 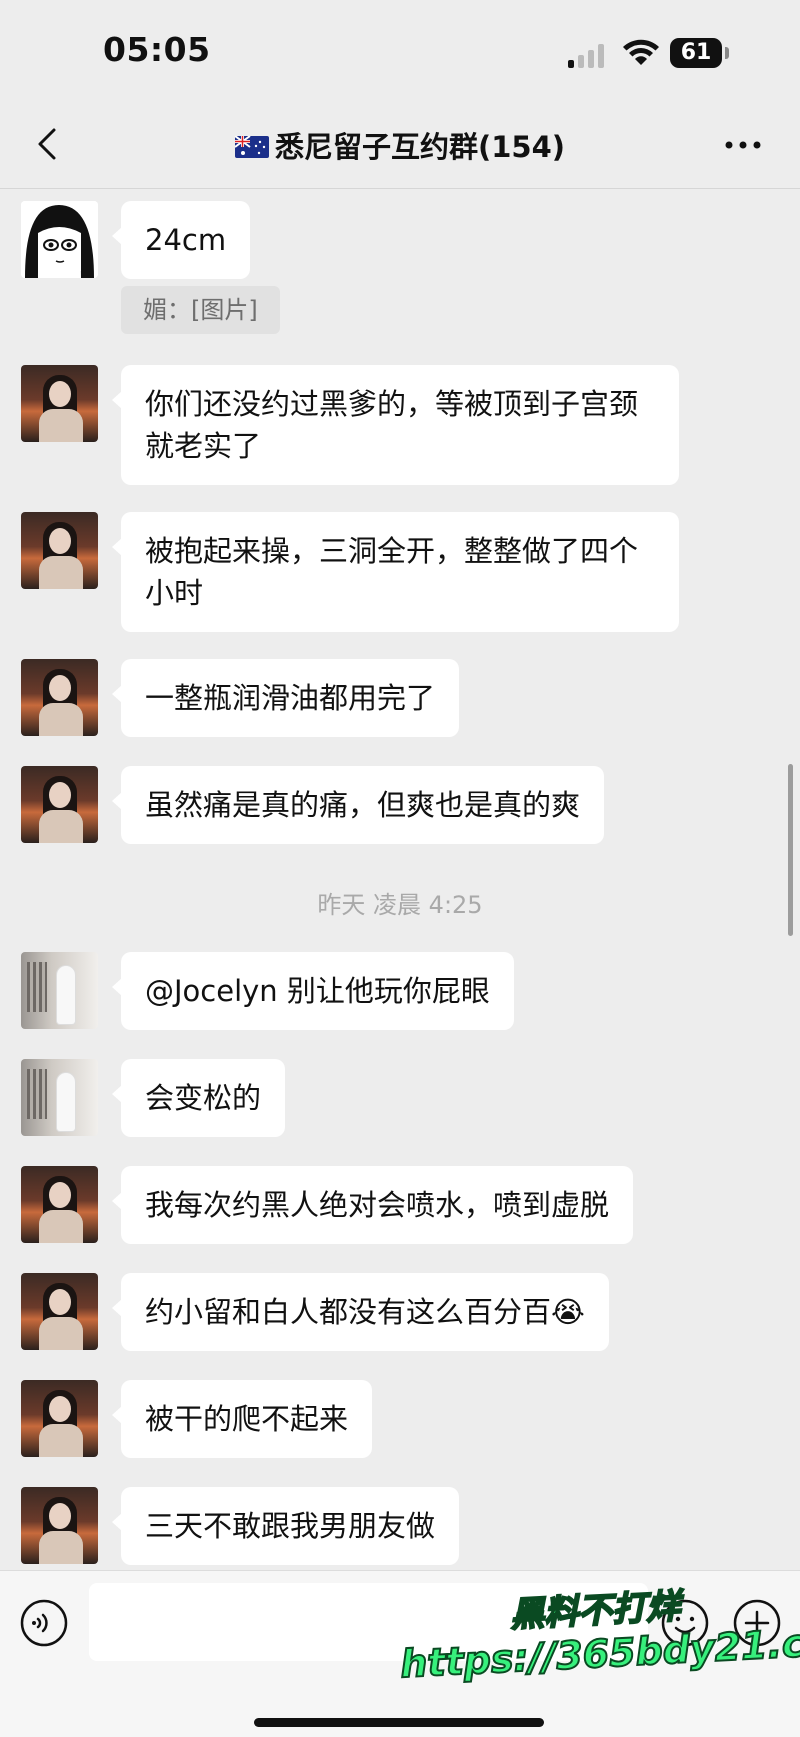 What do you see at coordinates (313, 991) in the screenshot?
I see `message-bubble: @Jocelyn 别让他玩你屁眼` at bounding box center [313, 991].